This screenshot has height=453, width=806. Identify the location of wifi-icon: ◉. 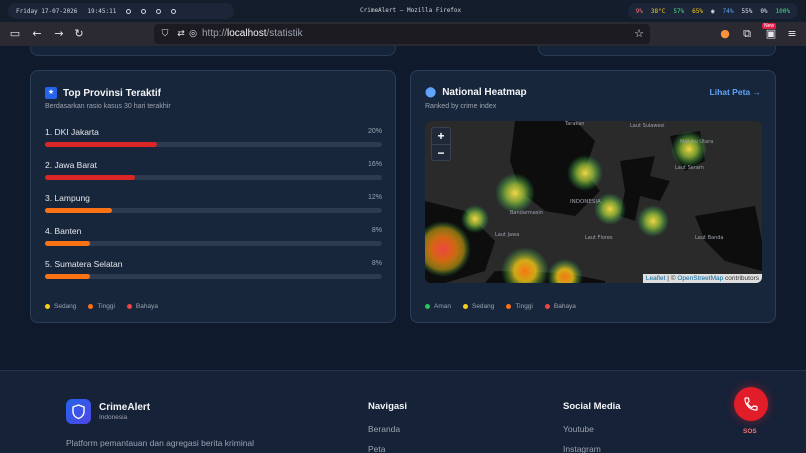
(713, 11).